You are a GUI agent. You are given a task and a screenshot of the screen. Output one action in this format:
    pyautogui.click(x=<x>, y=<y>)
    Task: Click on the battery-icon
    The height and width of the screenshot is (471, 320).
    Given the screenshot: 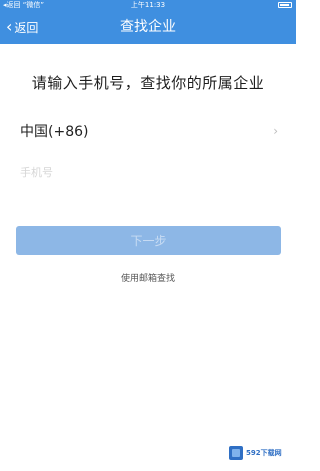 What is the action you would take?
    pyautogui.click(x=285, y=5)
    